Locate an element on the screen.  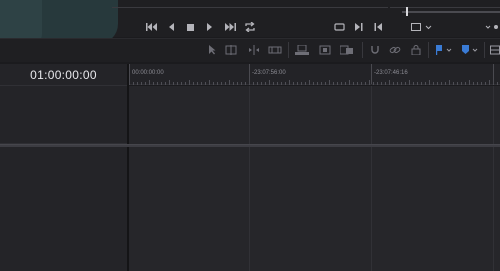
ruler-mark-label: 00:00:00:00 is located at coordinates (148, 73).